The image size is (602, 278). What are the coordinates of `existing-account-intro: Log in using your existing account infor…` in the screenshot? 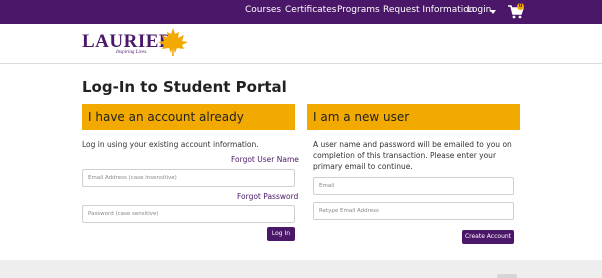 It's located at (170, 144).